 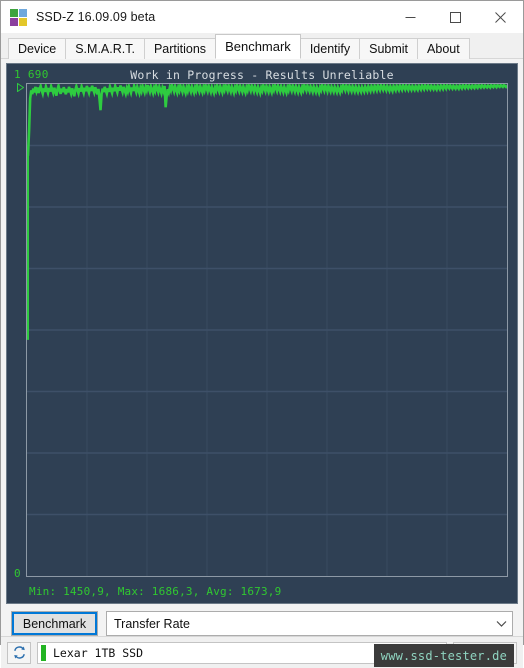 What do you see at coordinates (501, 624) in the screenshot?
I see `chevron-down-icon` at bounding box center [501, 624].